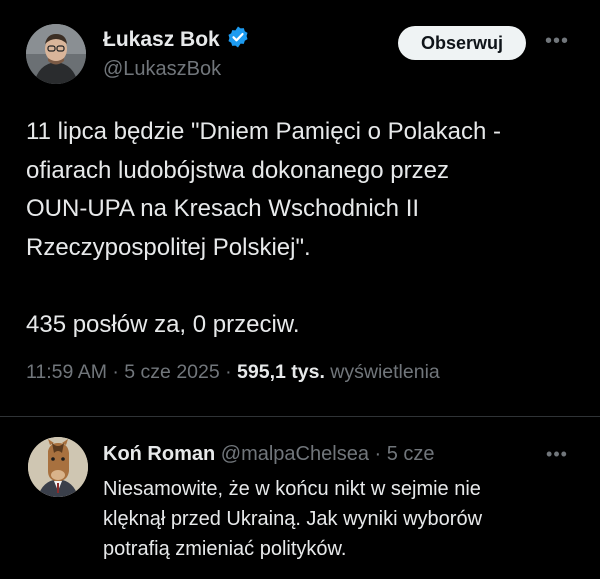 This screenshot has height=579, width=600. I want to click on views-count: 595,1 tys., so click(281, 372).